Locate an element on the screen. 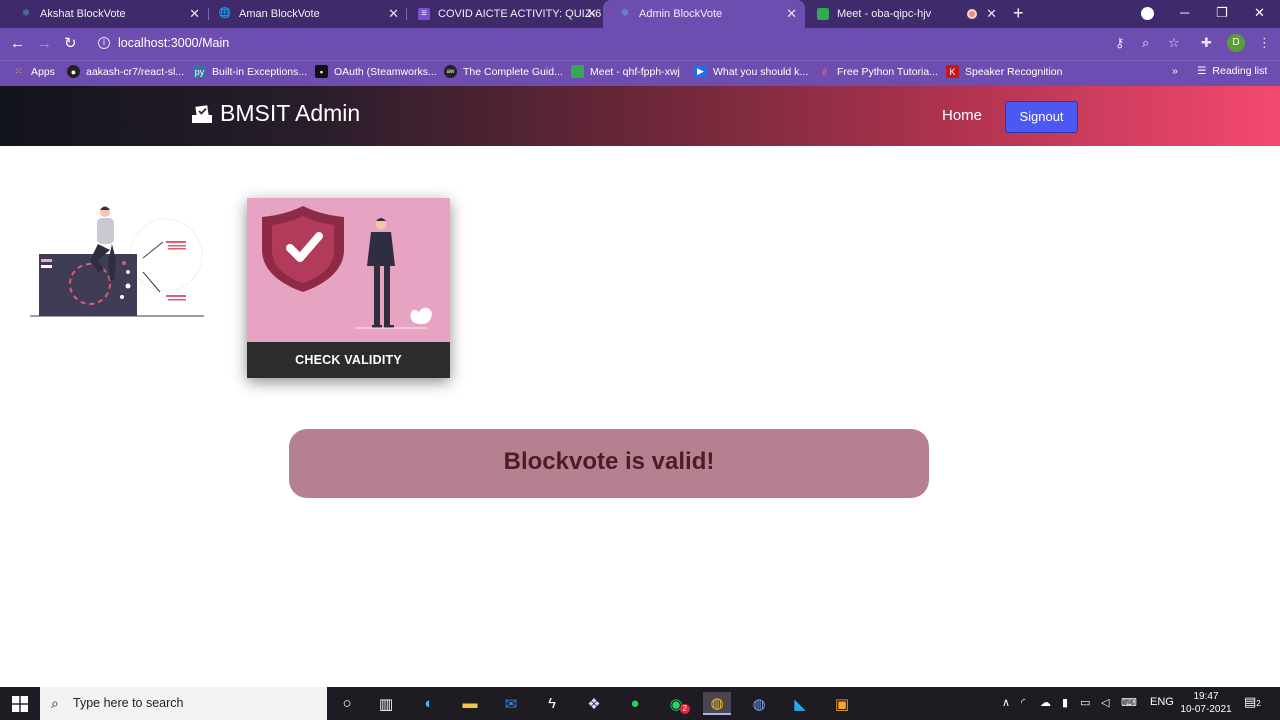  battery-icon: ▭ is located at coordinates (1085, 702).